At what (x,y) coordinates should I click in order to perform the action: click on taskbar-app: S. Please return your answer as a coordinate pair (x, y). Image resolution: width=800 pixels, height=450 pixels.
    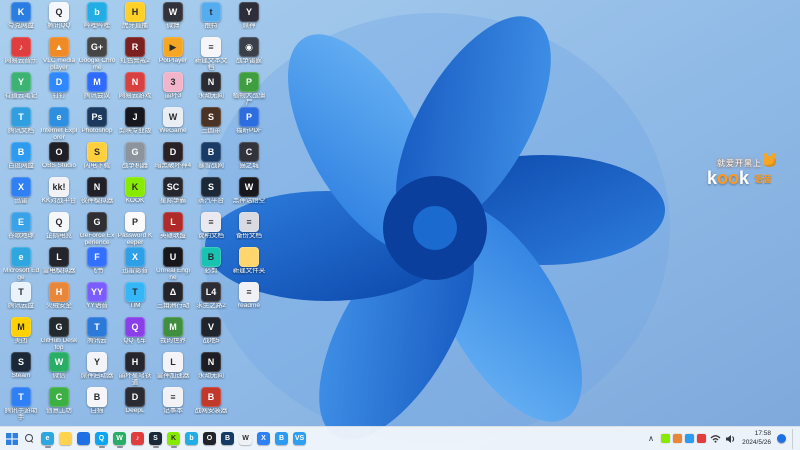
    Looking at the image, I should click on (155, 439).